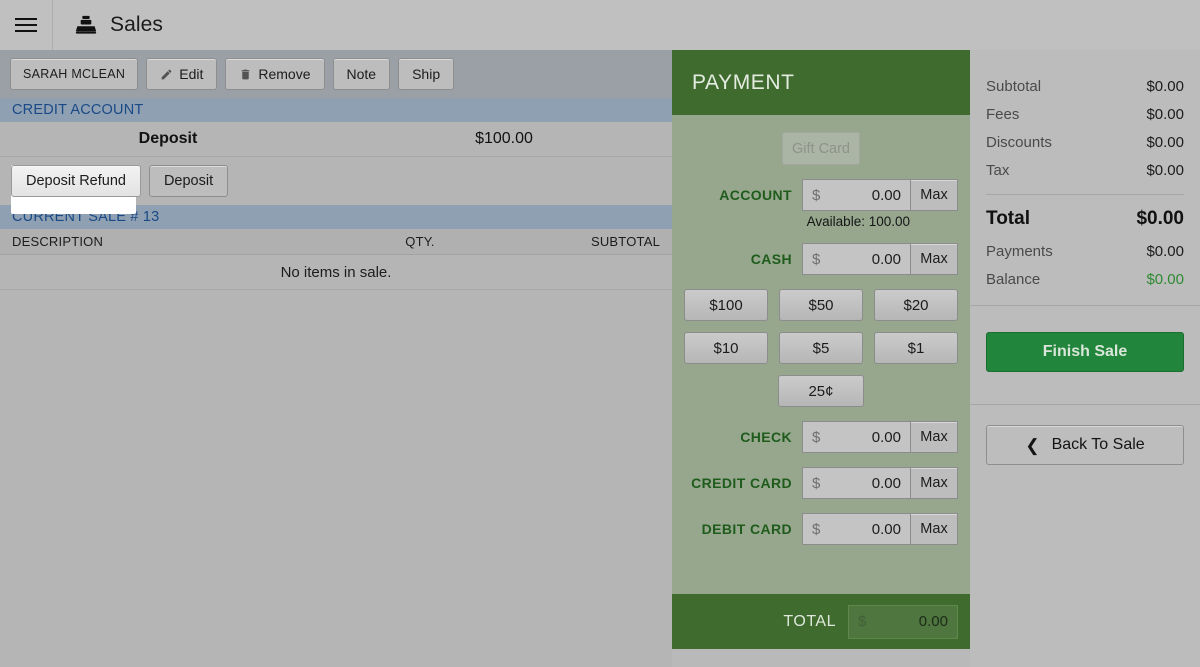 The height and width of the screenshot is (667, 1200). What do you see at coordinates (245, 74) in the screenshot?
I see `trash-icon` at bounding box center [245, 74].